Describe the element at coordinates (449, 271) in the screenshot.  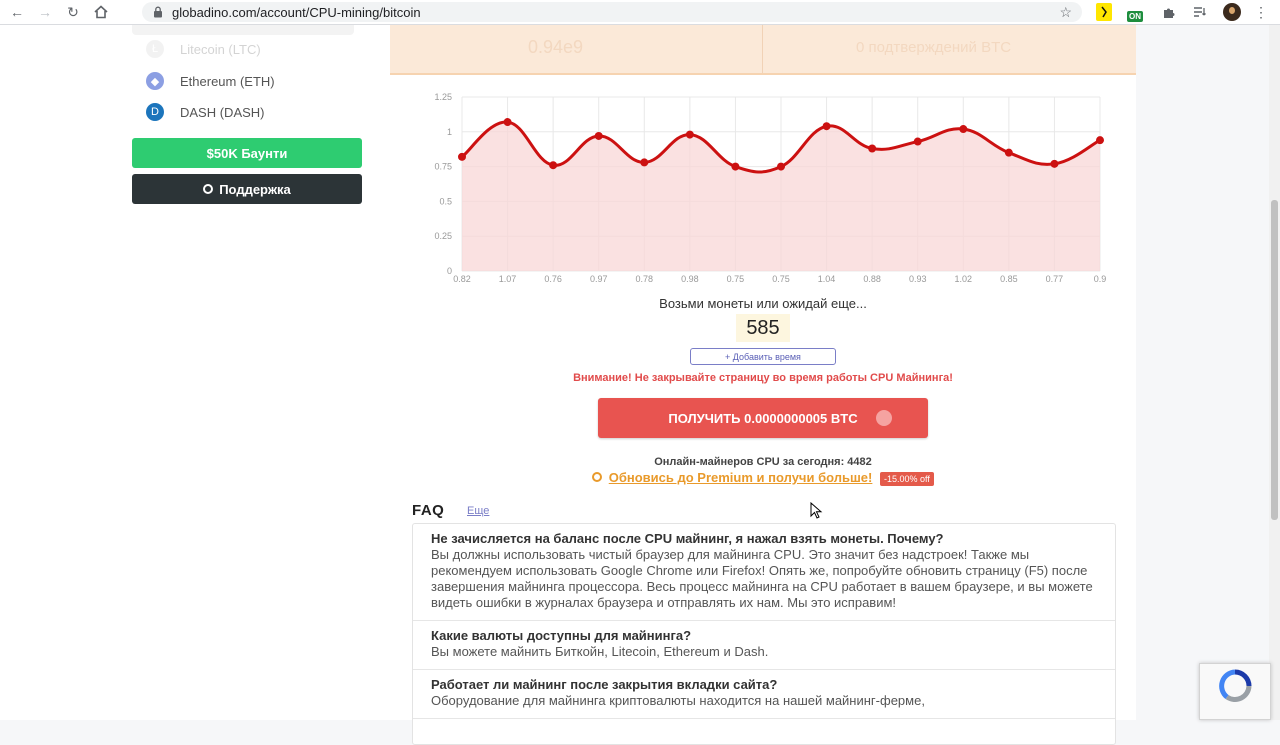
I see `chart-y-tick-label: 0` at that location.